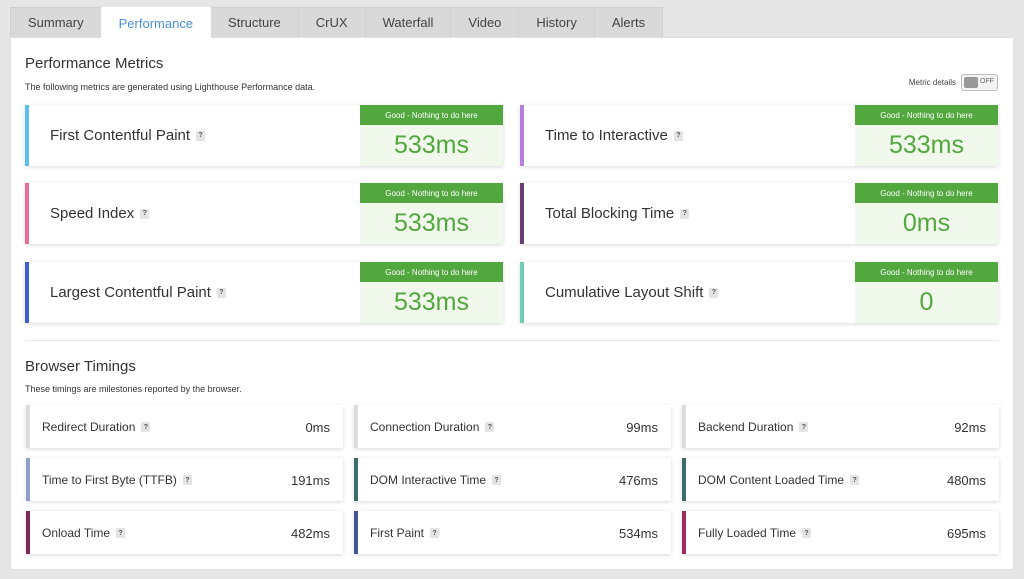  Describe the element at coordinates (624, 292) in the screenshot. I see `metric-name: Cumulative Layout Shift` at that location.